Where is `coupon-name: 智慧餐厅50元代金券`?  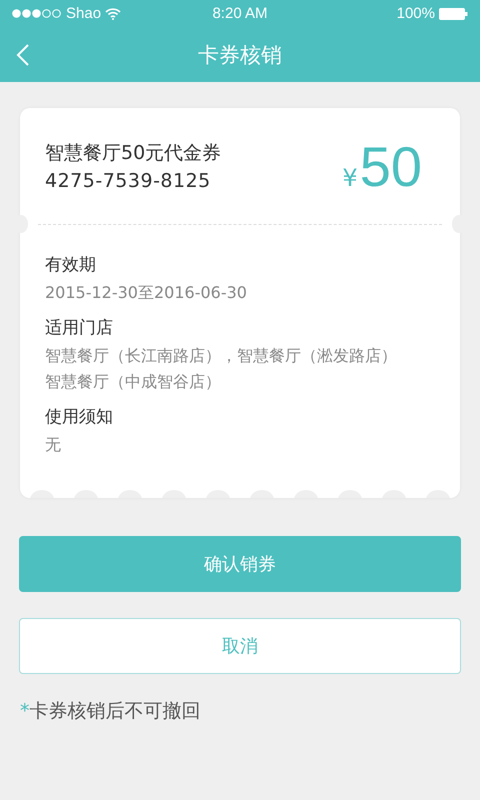 coupon-name: 智慧餐厅50元代金券 is located at coordinates (133, 153).